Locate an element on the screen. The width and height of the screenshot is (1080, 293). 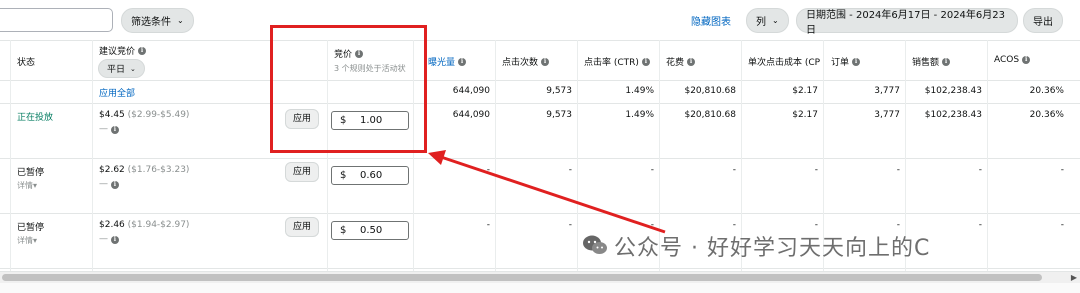
arrow-line is located at coordinates (551, 194).